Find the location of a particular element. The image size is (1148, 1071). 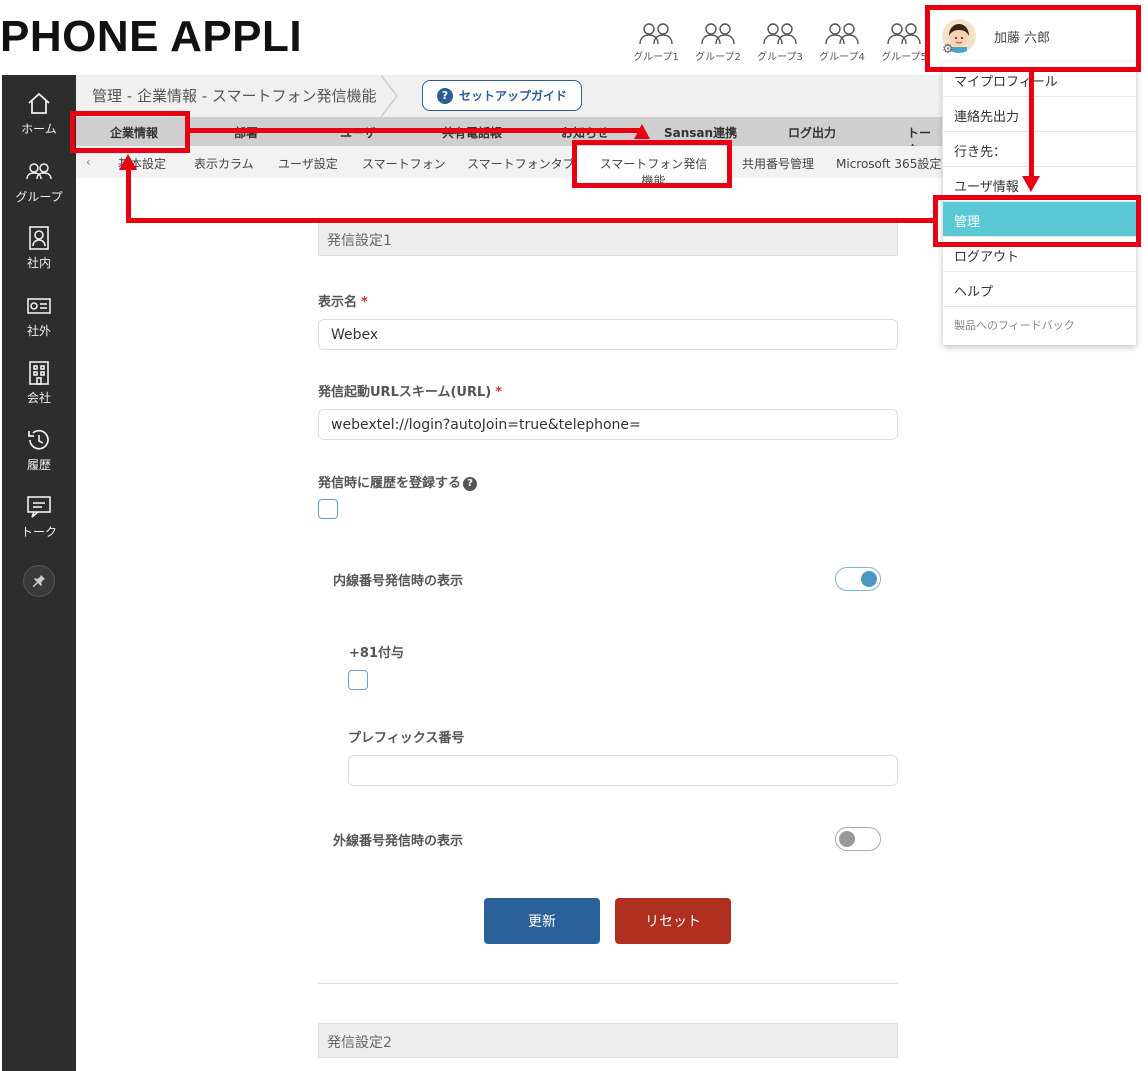

section-header-2: 発信設定2 is located at coordinates (608, 1040).